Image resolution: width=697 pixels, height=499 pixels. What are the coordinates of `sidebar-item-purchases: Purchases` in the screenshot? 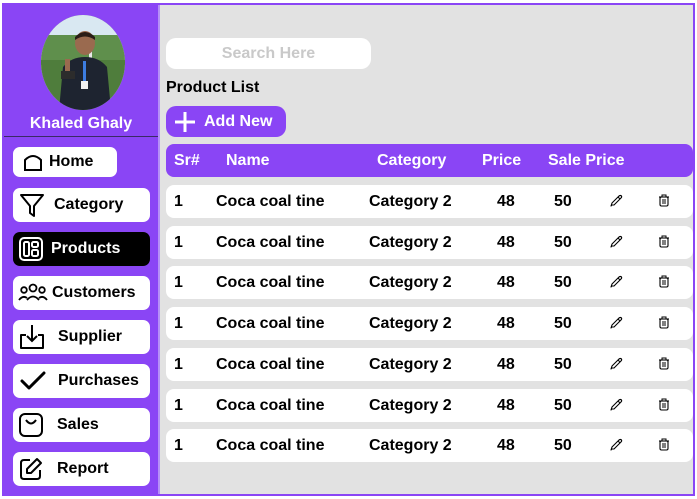 It's located at (81, 381).